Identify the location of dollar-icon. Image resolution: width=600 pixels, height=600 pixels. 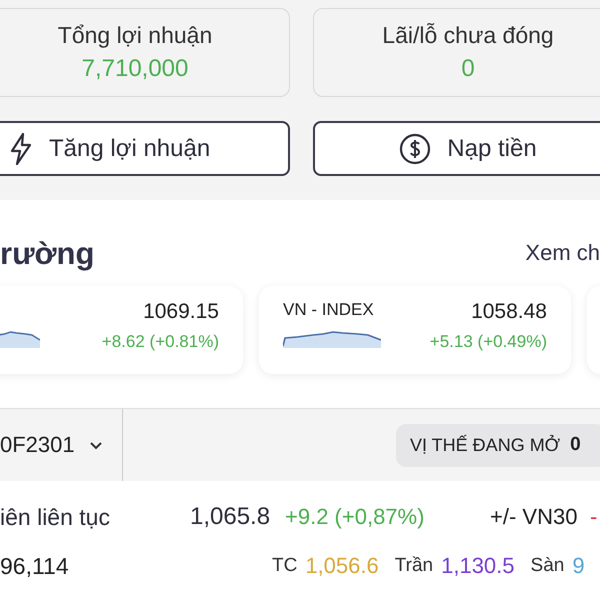
(415, 148).